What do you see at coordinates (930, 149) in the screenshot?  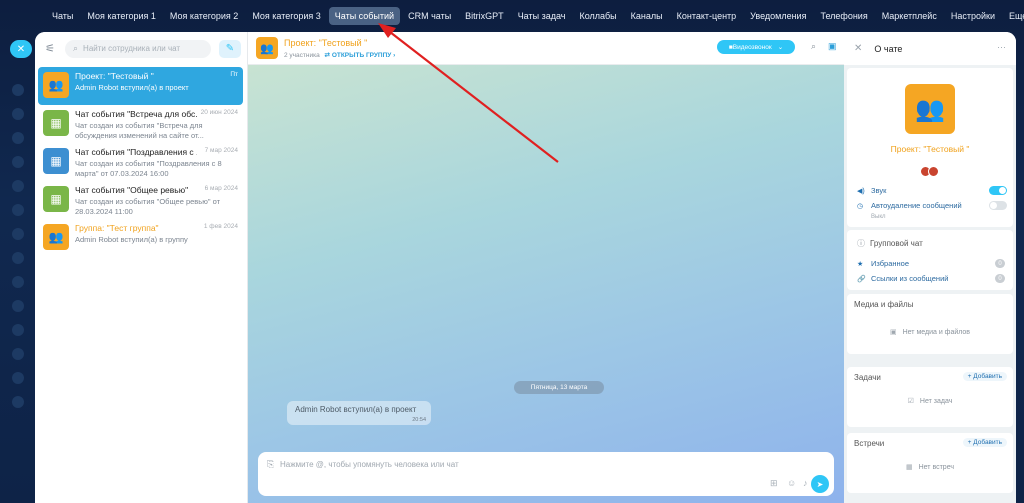 I see `project-name: Проект: "Тестовый "` at bounding box center [930, 149].